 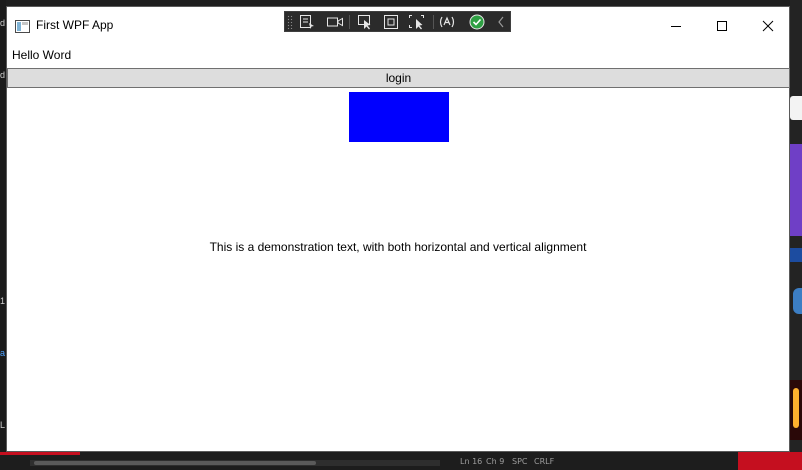 What do you see at coordinates (399, 117) in the screenshot?
I see `blue-rectangle` at bounding box center [399, 117].